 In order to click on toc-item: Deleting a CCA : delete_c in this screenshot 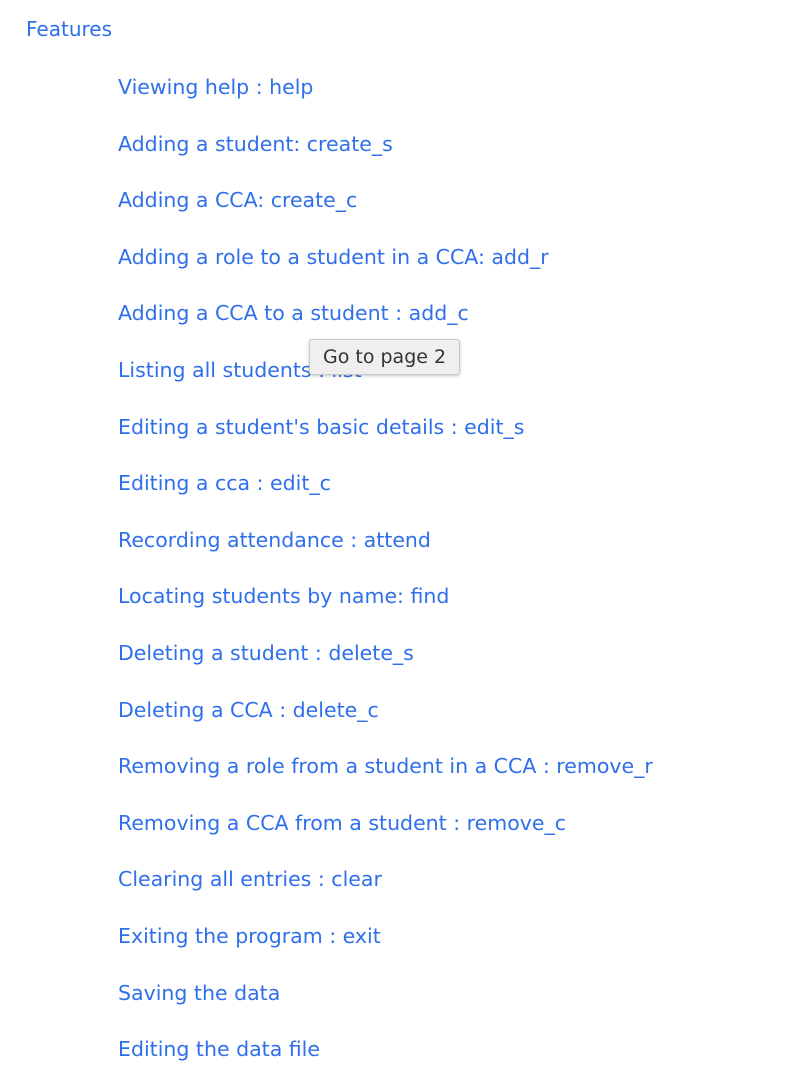, I will do `click(385, 722)`.